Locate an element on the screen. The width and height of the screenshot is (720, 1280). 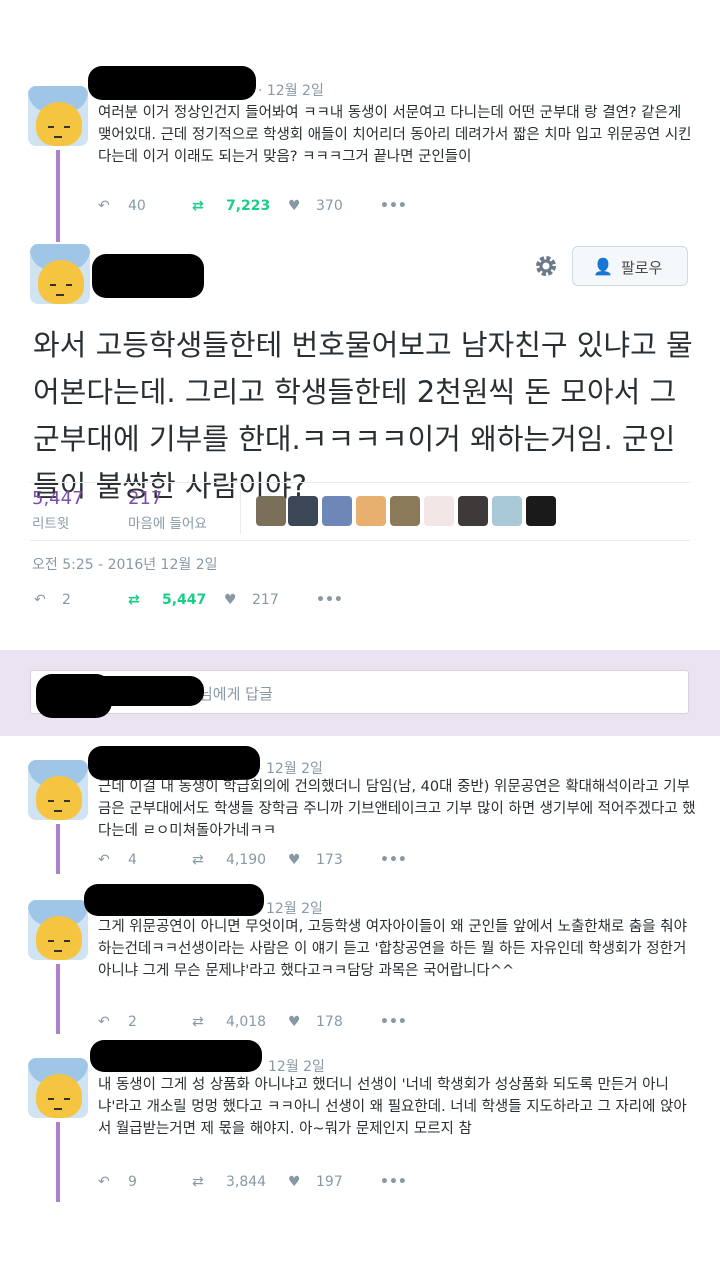
retweets-label: 리트윗 is located at coordinates (51, 524).